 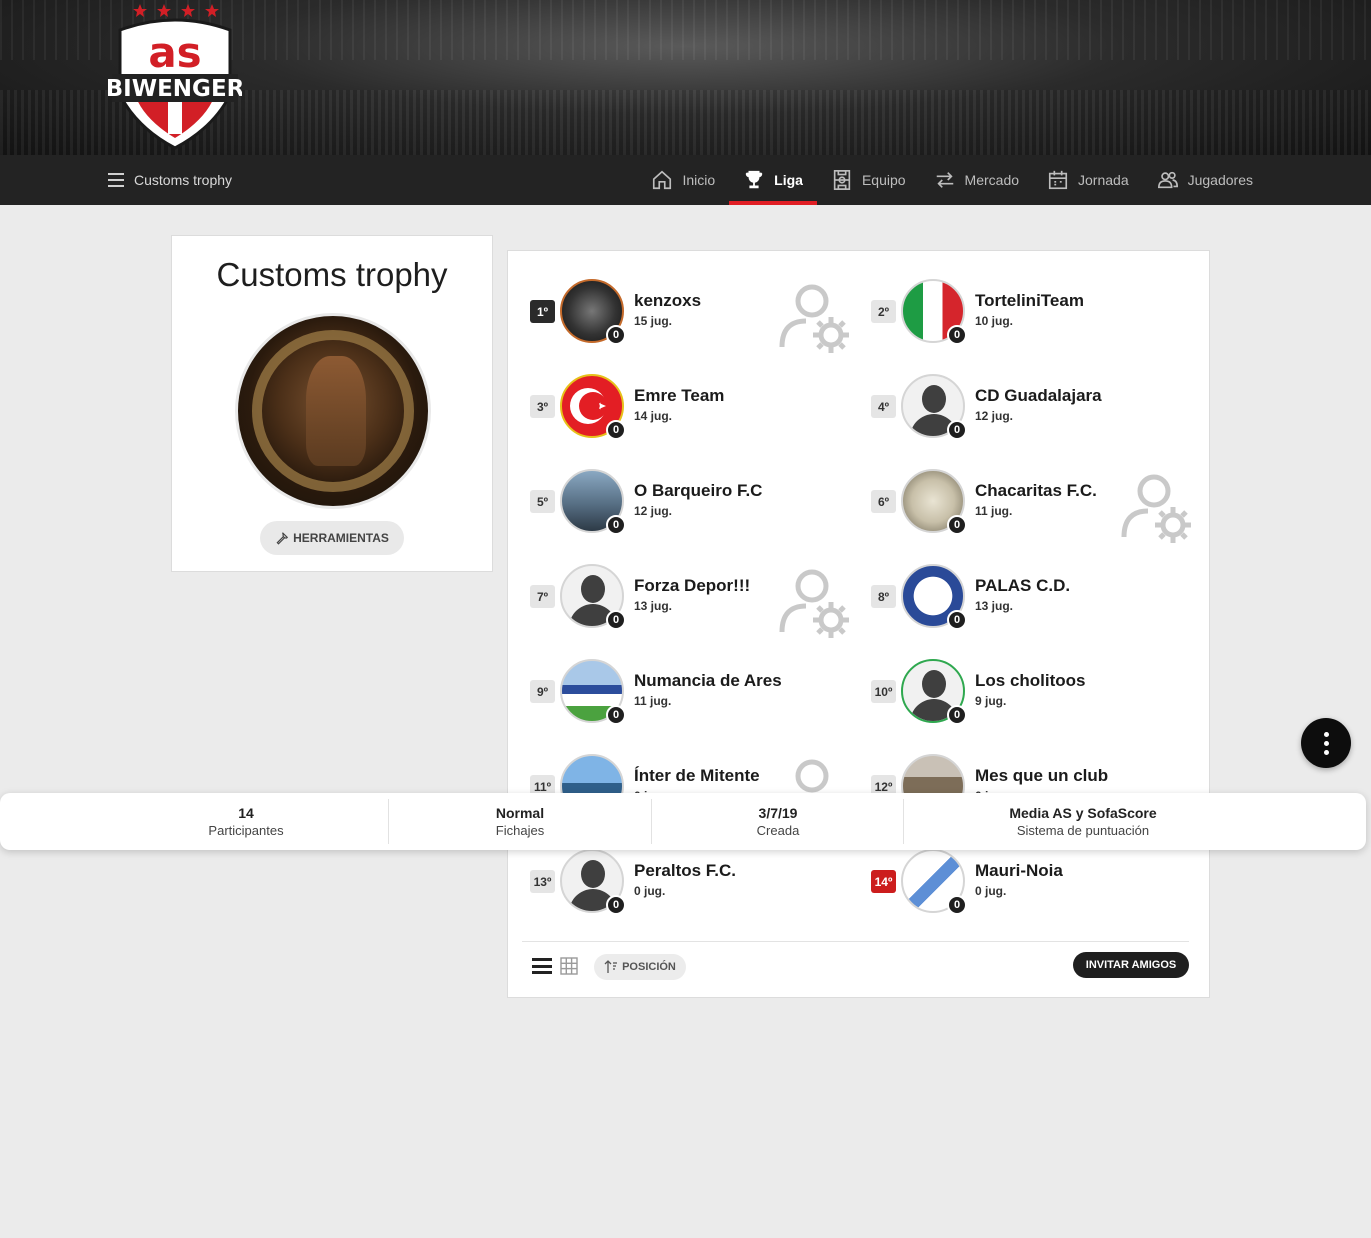 What do you see at coordinates (1019, 871) in the screenshot?
I see `team-name: Mauri-Noia` at bounding box center [1019, 871].